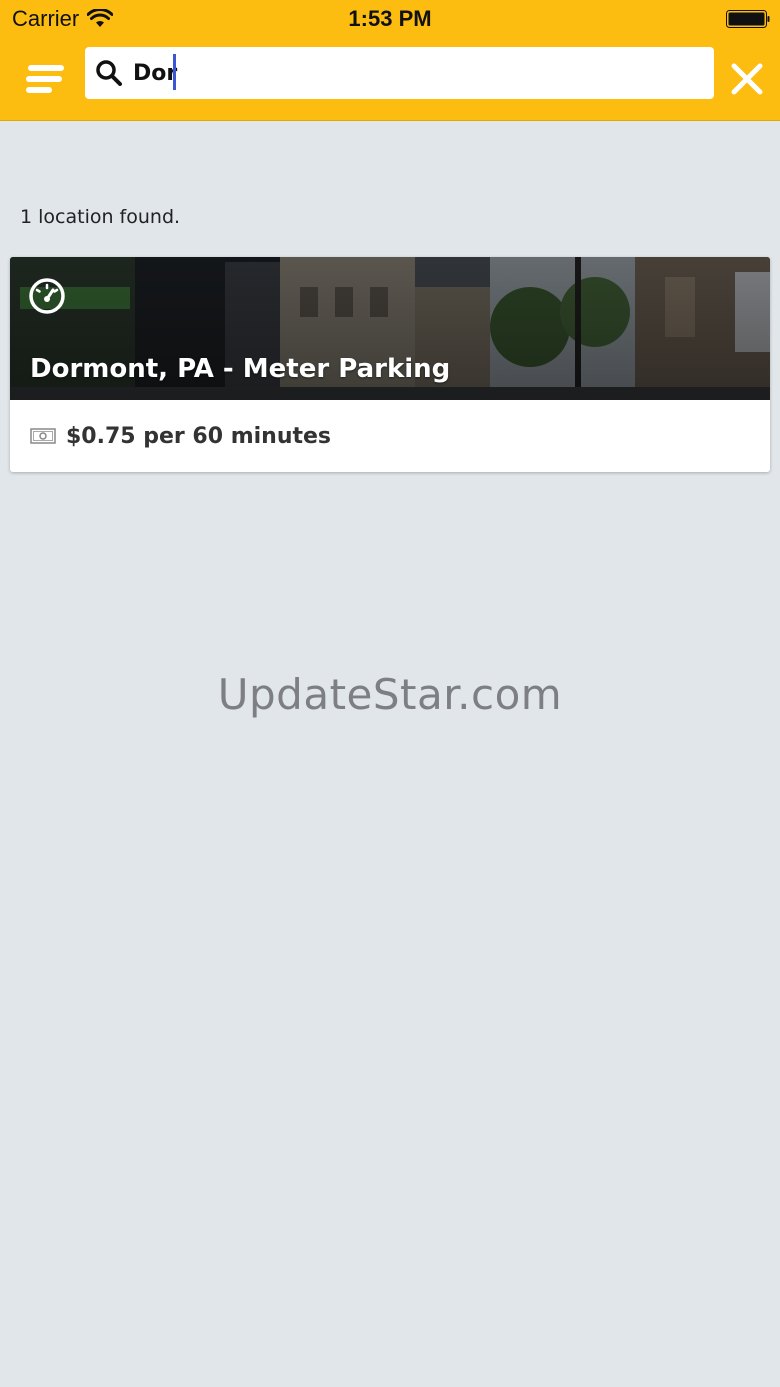  I want to click on money-icon, so click(43, 436).